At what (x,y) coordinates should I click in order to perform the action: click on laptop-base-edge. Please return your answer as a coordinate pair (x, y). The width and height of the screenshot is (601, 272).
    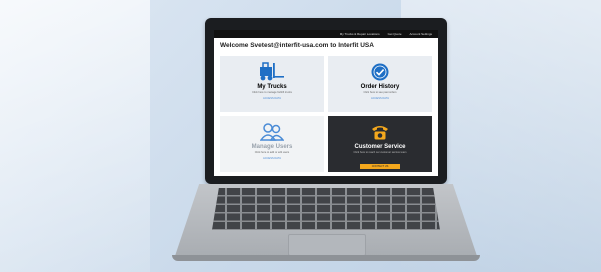
    Looking at the image, I should click on (326, 258).